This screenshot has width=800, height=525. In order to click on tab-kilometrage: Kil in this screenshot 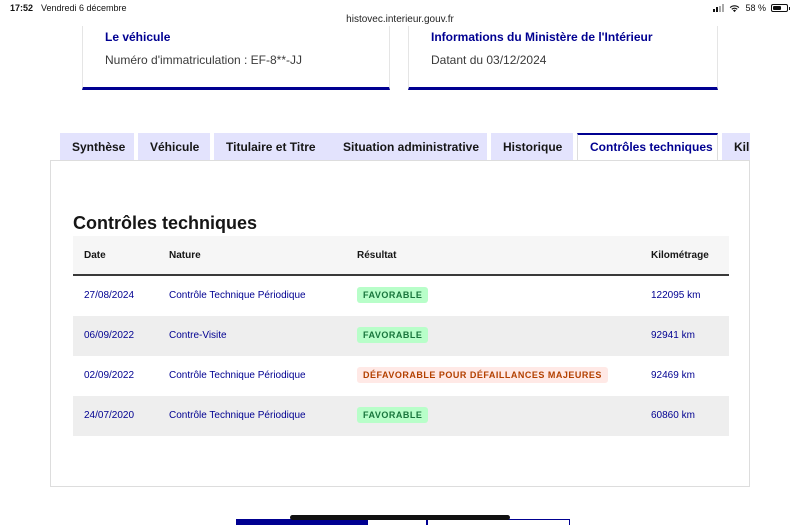, I will do `click(736, 147)`.